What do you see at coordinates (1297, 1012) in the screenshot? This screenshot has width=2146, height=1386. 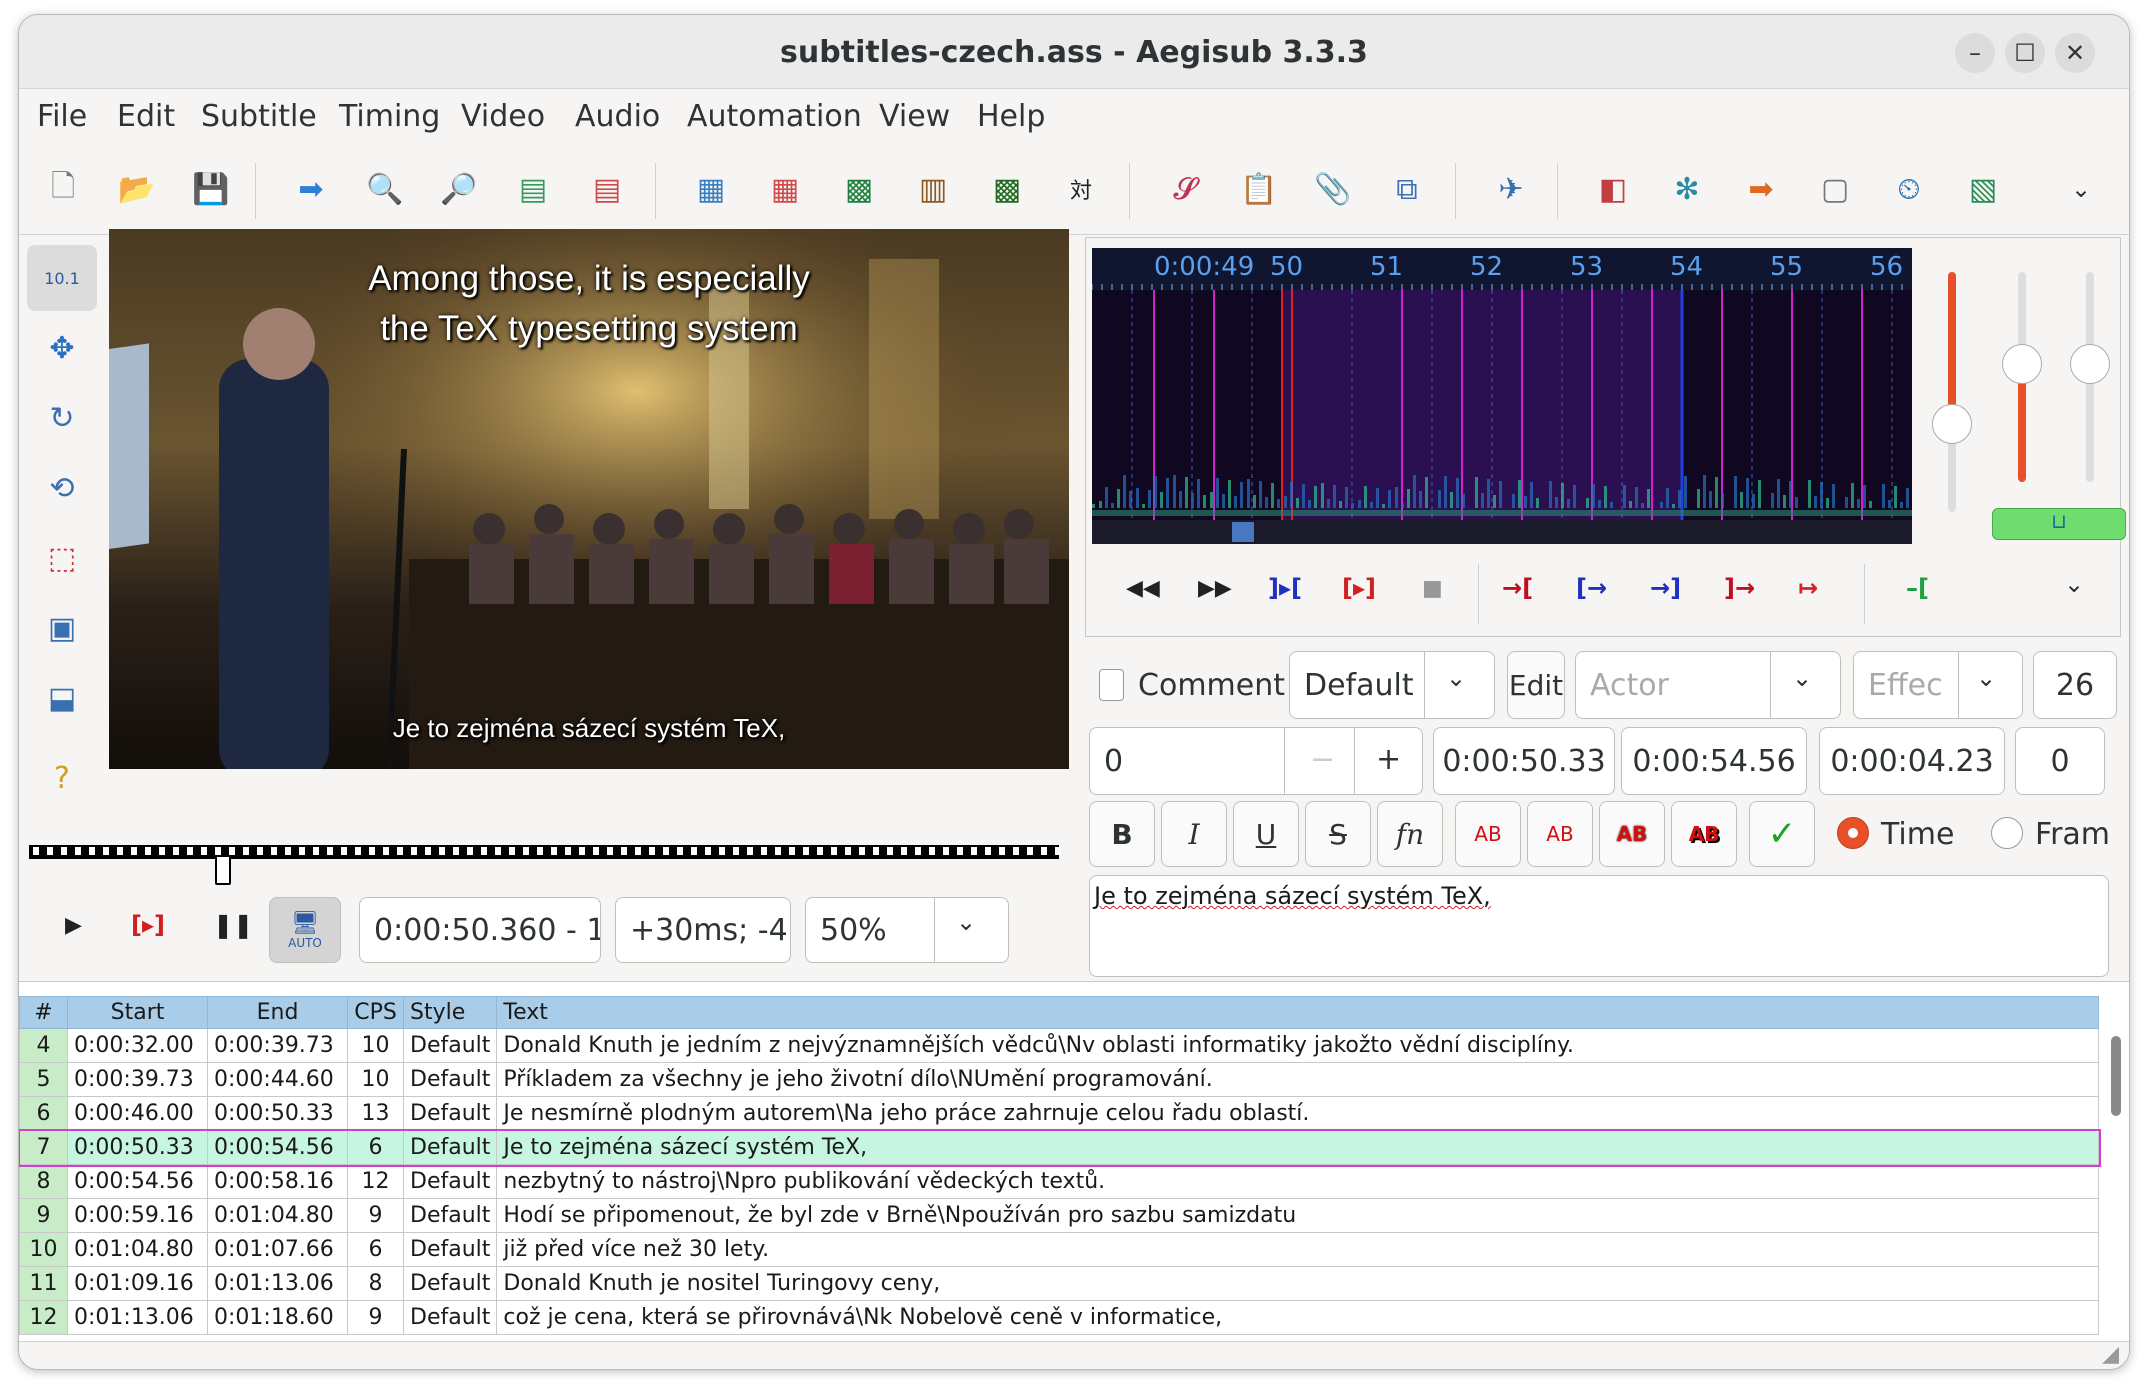 I see `header-text: Text` at bounding box center [1297, 1012].